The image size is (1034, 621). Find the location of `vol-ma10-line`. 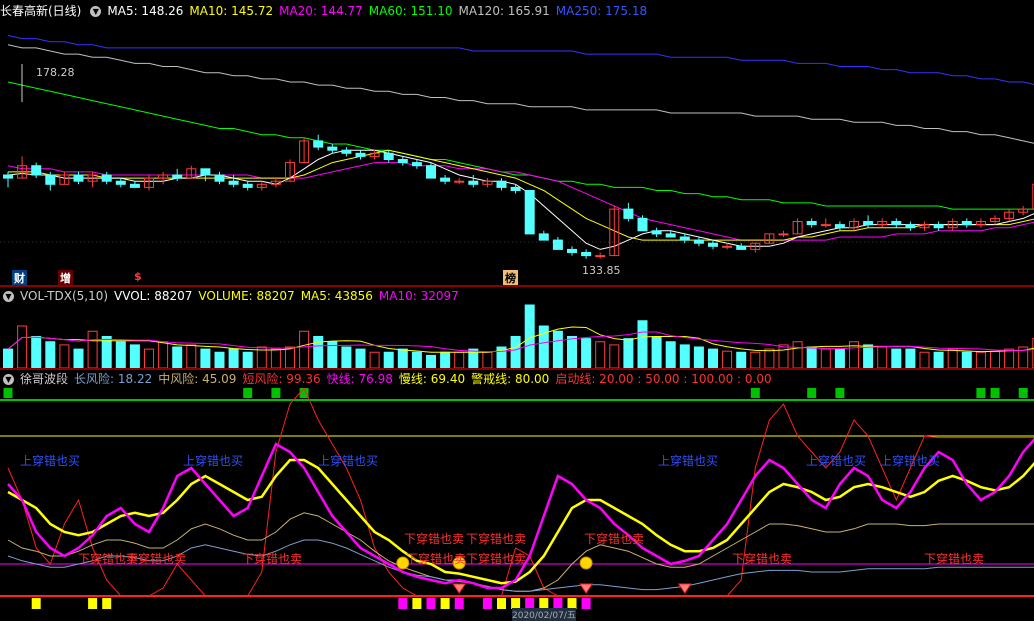

vol-ma10-line is located at coordinates (520, 342).